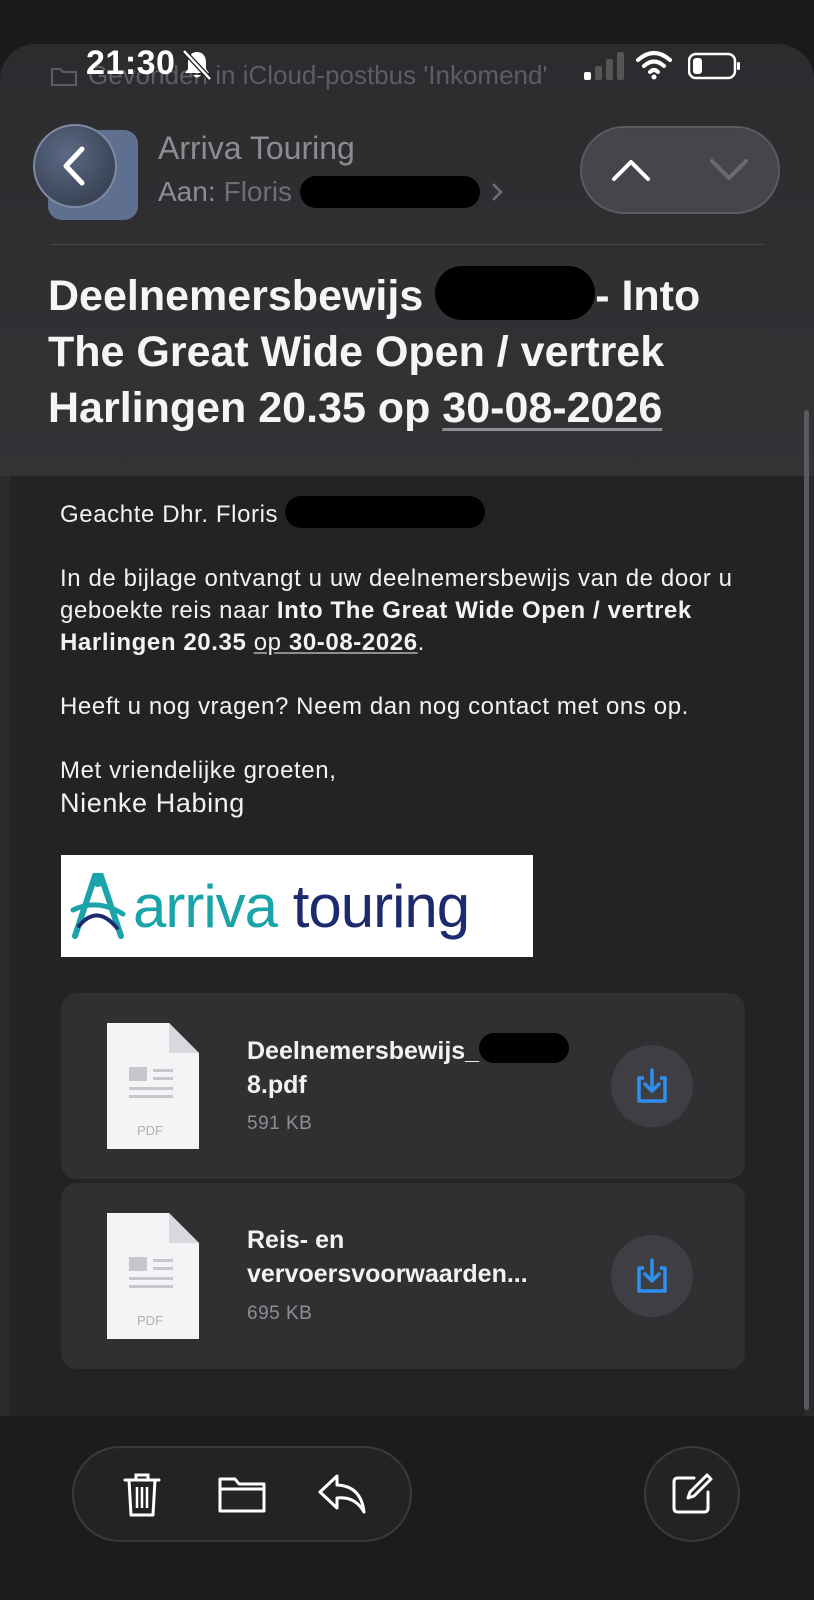  I want to click on delete-button, so click(142, 1494).